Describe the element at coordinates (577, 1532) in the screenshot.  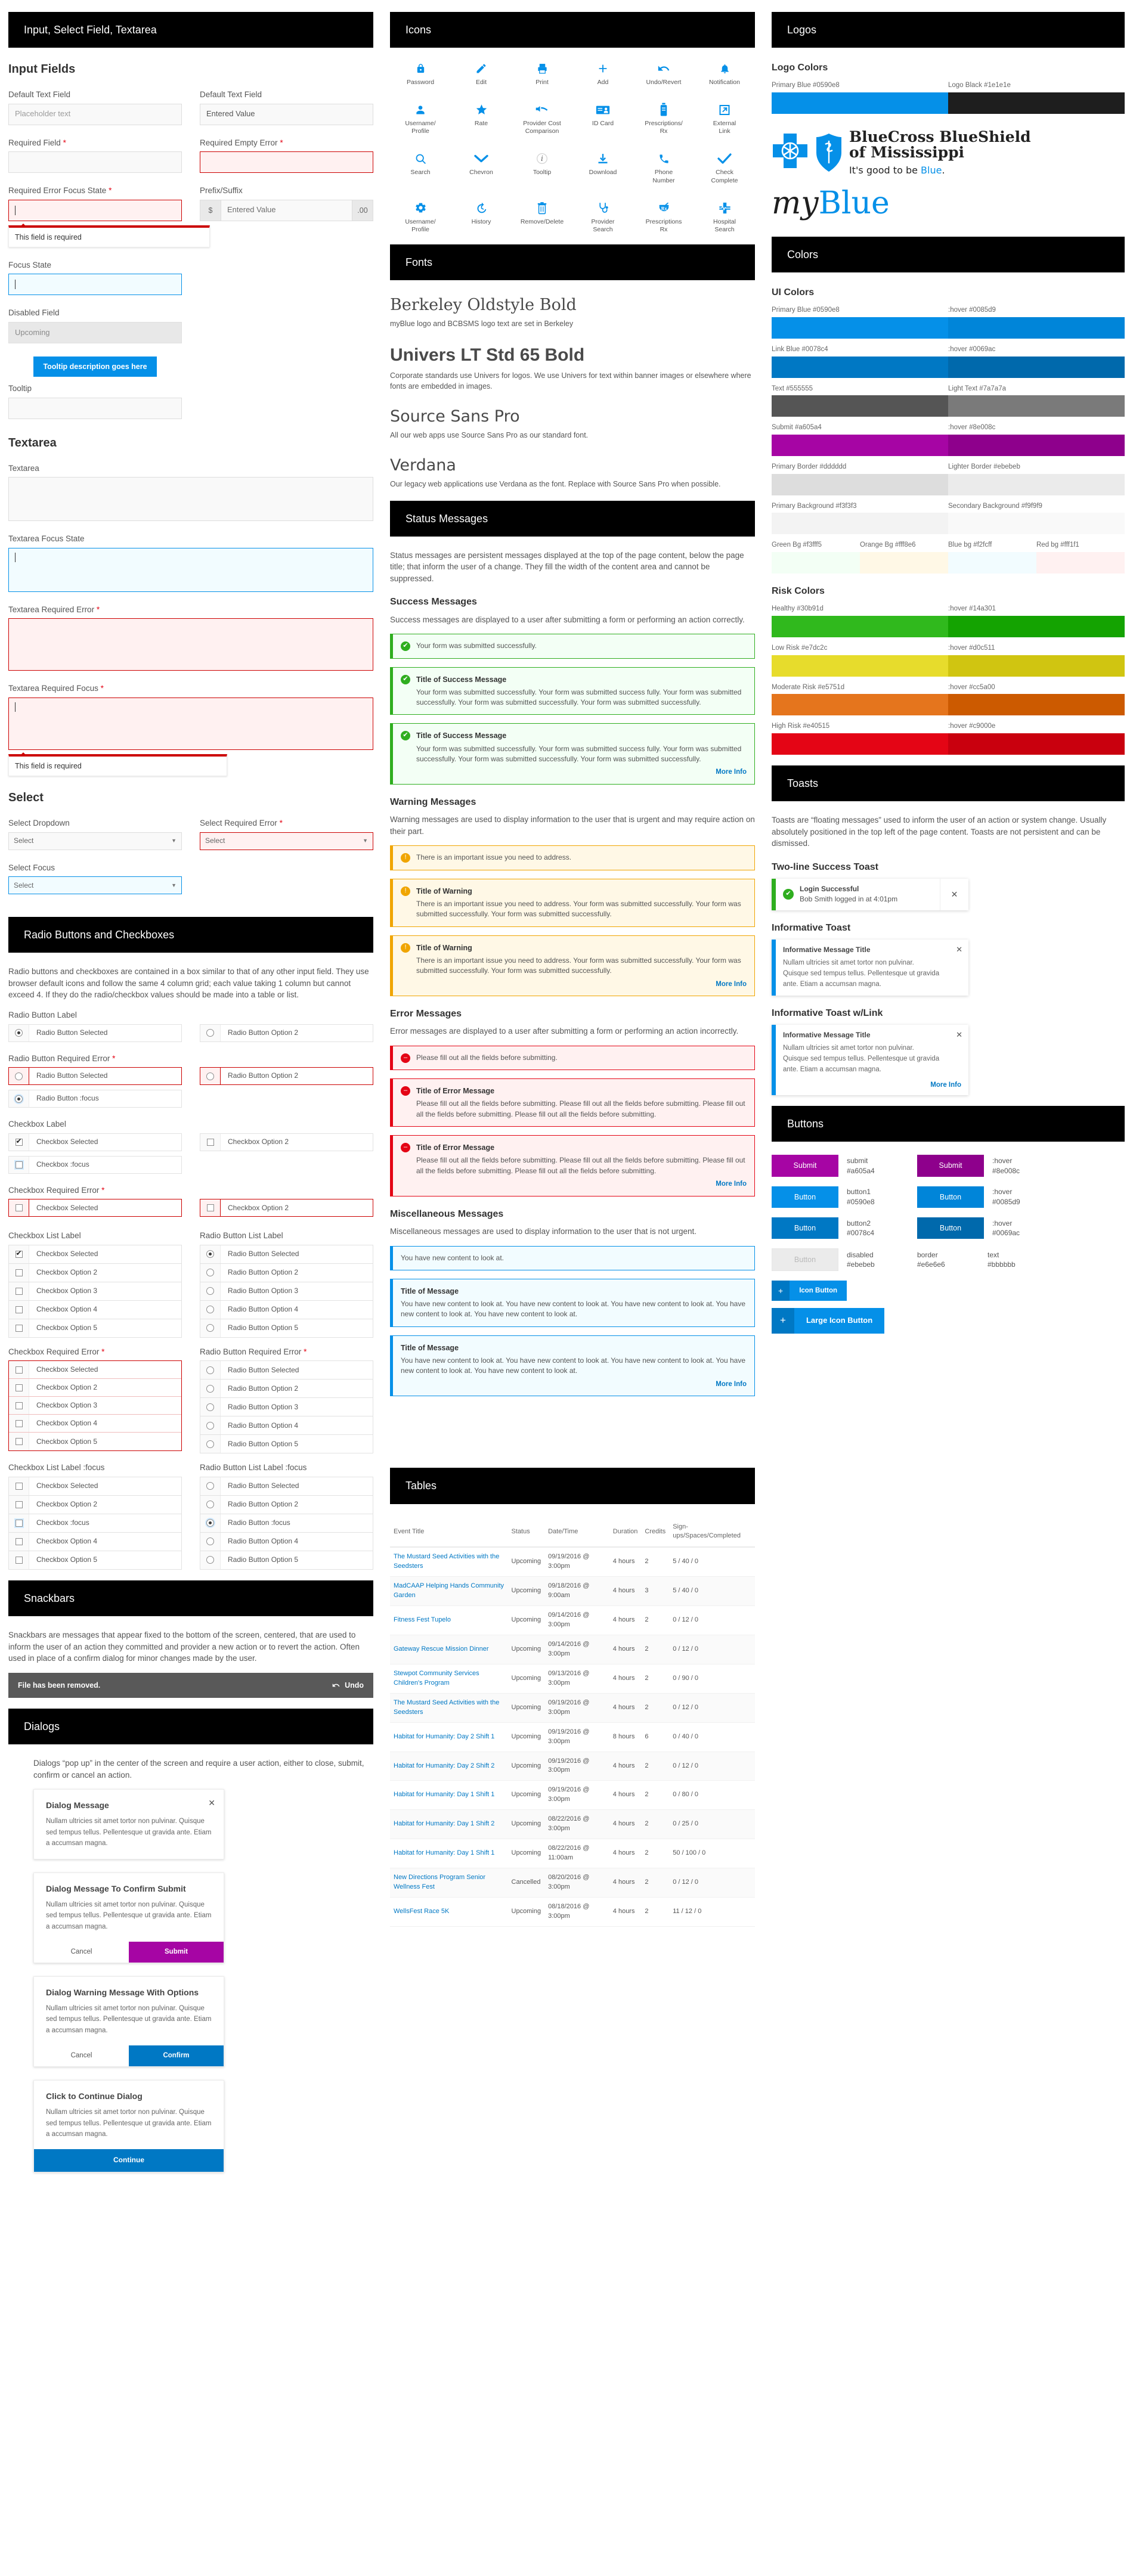
I see `column-date-time: Date/Time` at that location.